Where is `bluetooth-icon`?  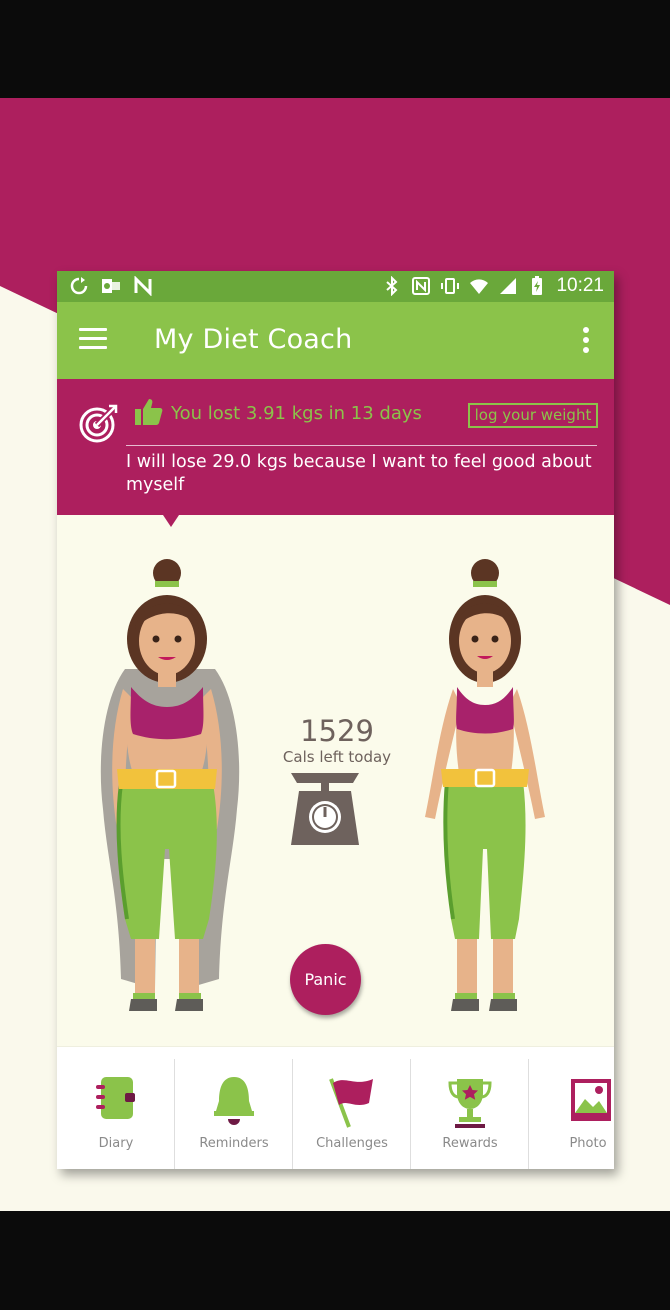
bluetooth-icon is located at coordinates (392, 286).